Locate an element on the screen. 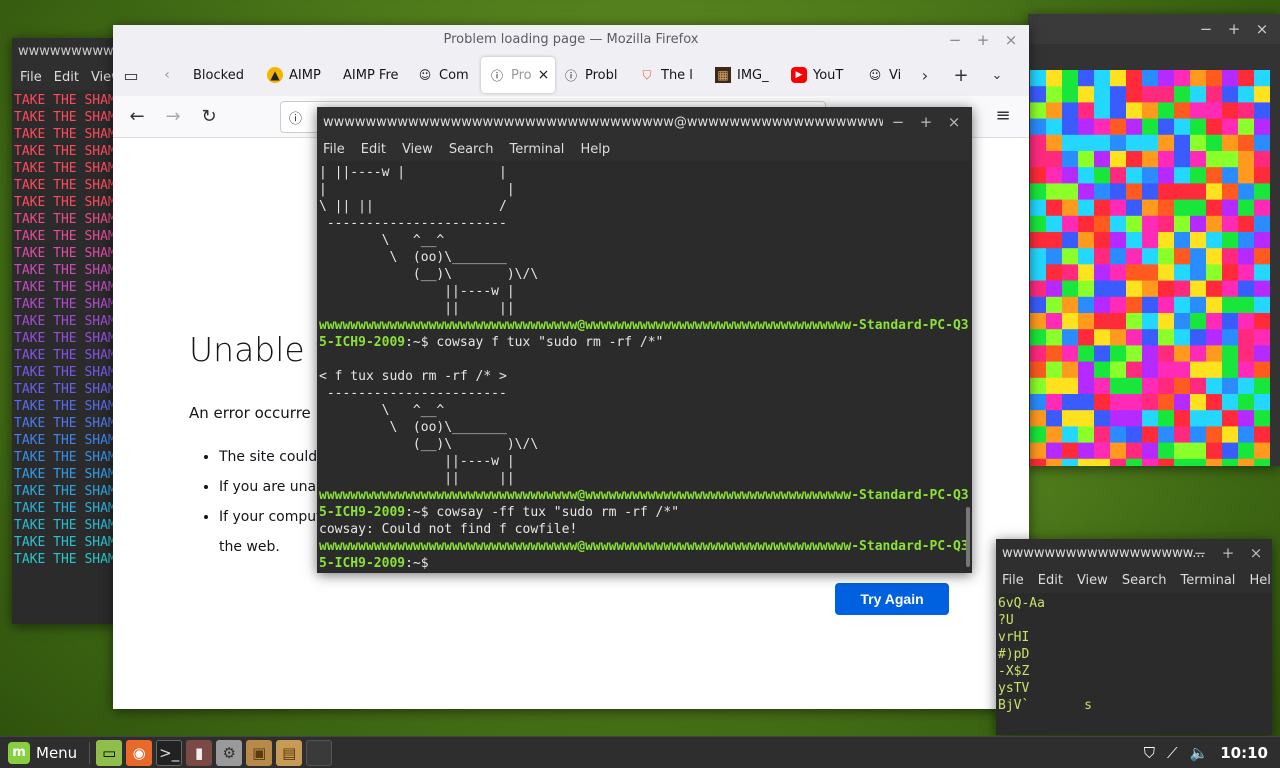 This screenshot has width=1280, height=768. right-terminal-window: − + × is located at coordinates (1154, 240).